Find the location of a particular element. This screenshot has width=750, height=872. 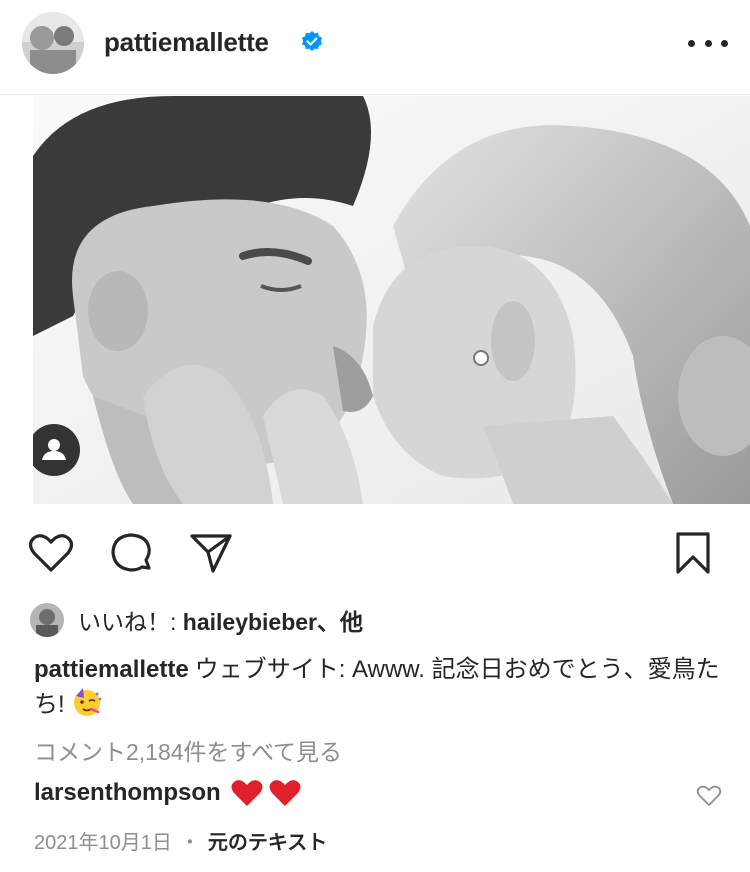

post-meta-row: 2021年10月1日 ・ 元のテキスト is located at coordinates (180, 840).